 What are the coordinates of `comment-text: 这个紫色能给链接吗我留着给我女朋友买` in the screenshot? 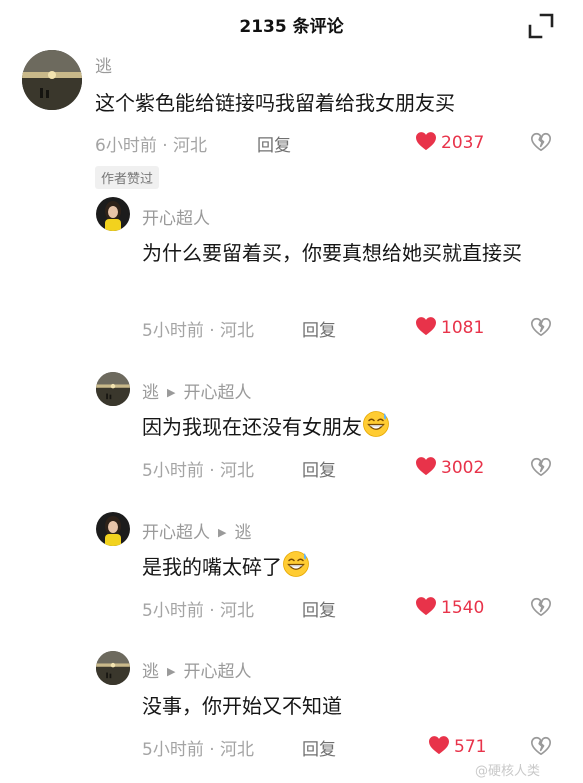 It's located at (275, 103).